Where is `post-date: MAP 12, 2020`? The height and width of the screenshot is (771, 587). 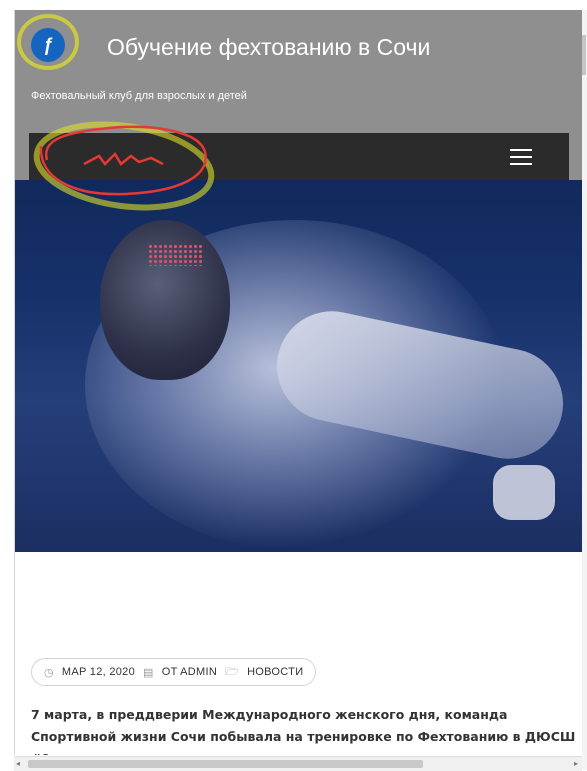
post-date: MAP 12, 2020 is located at coordinates (98, 672).